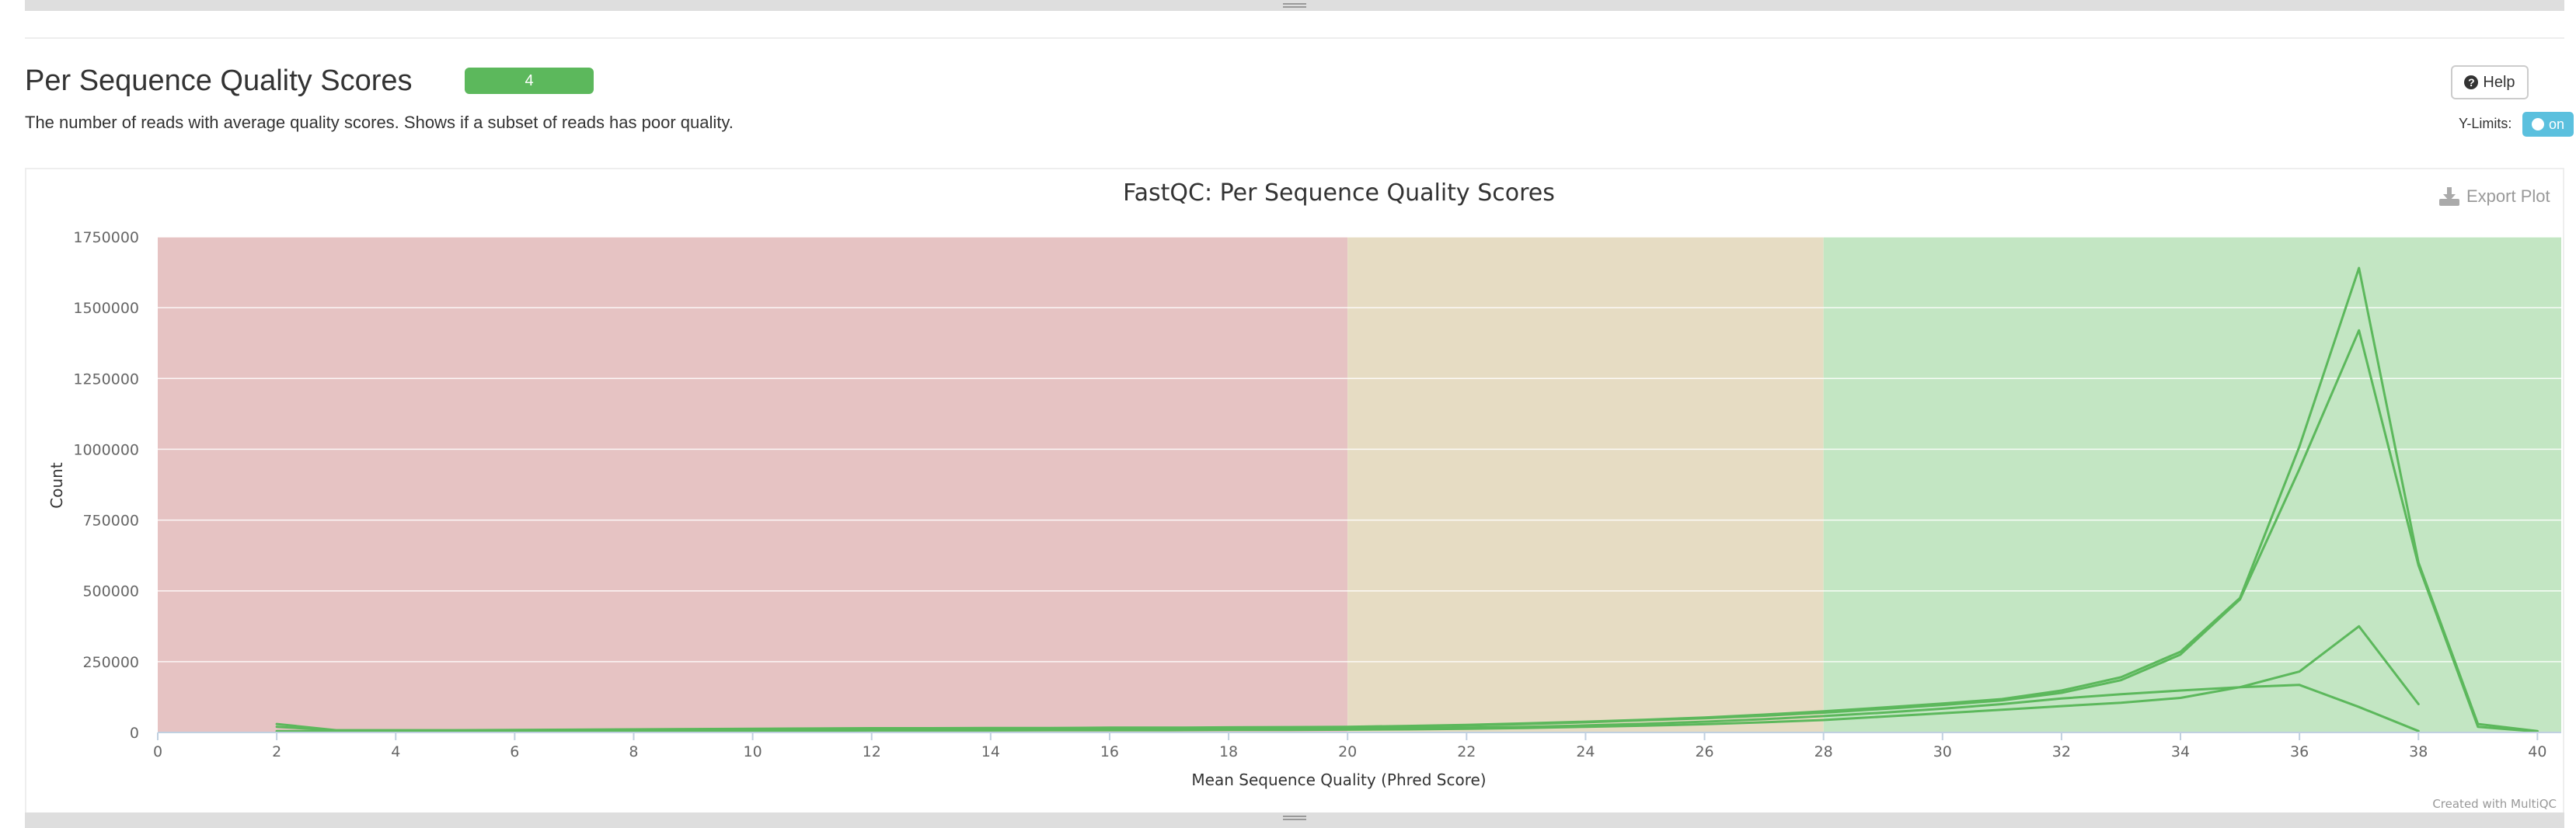 The width and height of the screenshot is (2576, 828). I want to click on x-tick-label: 26, so click(1704, 751).